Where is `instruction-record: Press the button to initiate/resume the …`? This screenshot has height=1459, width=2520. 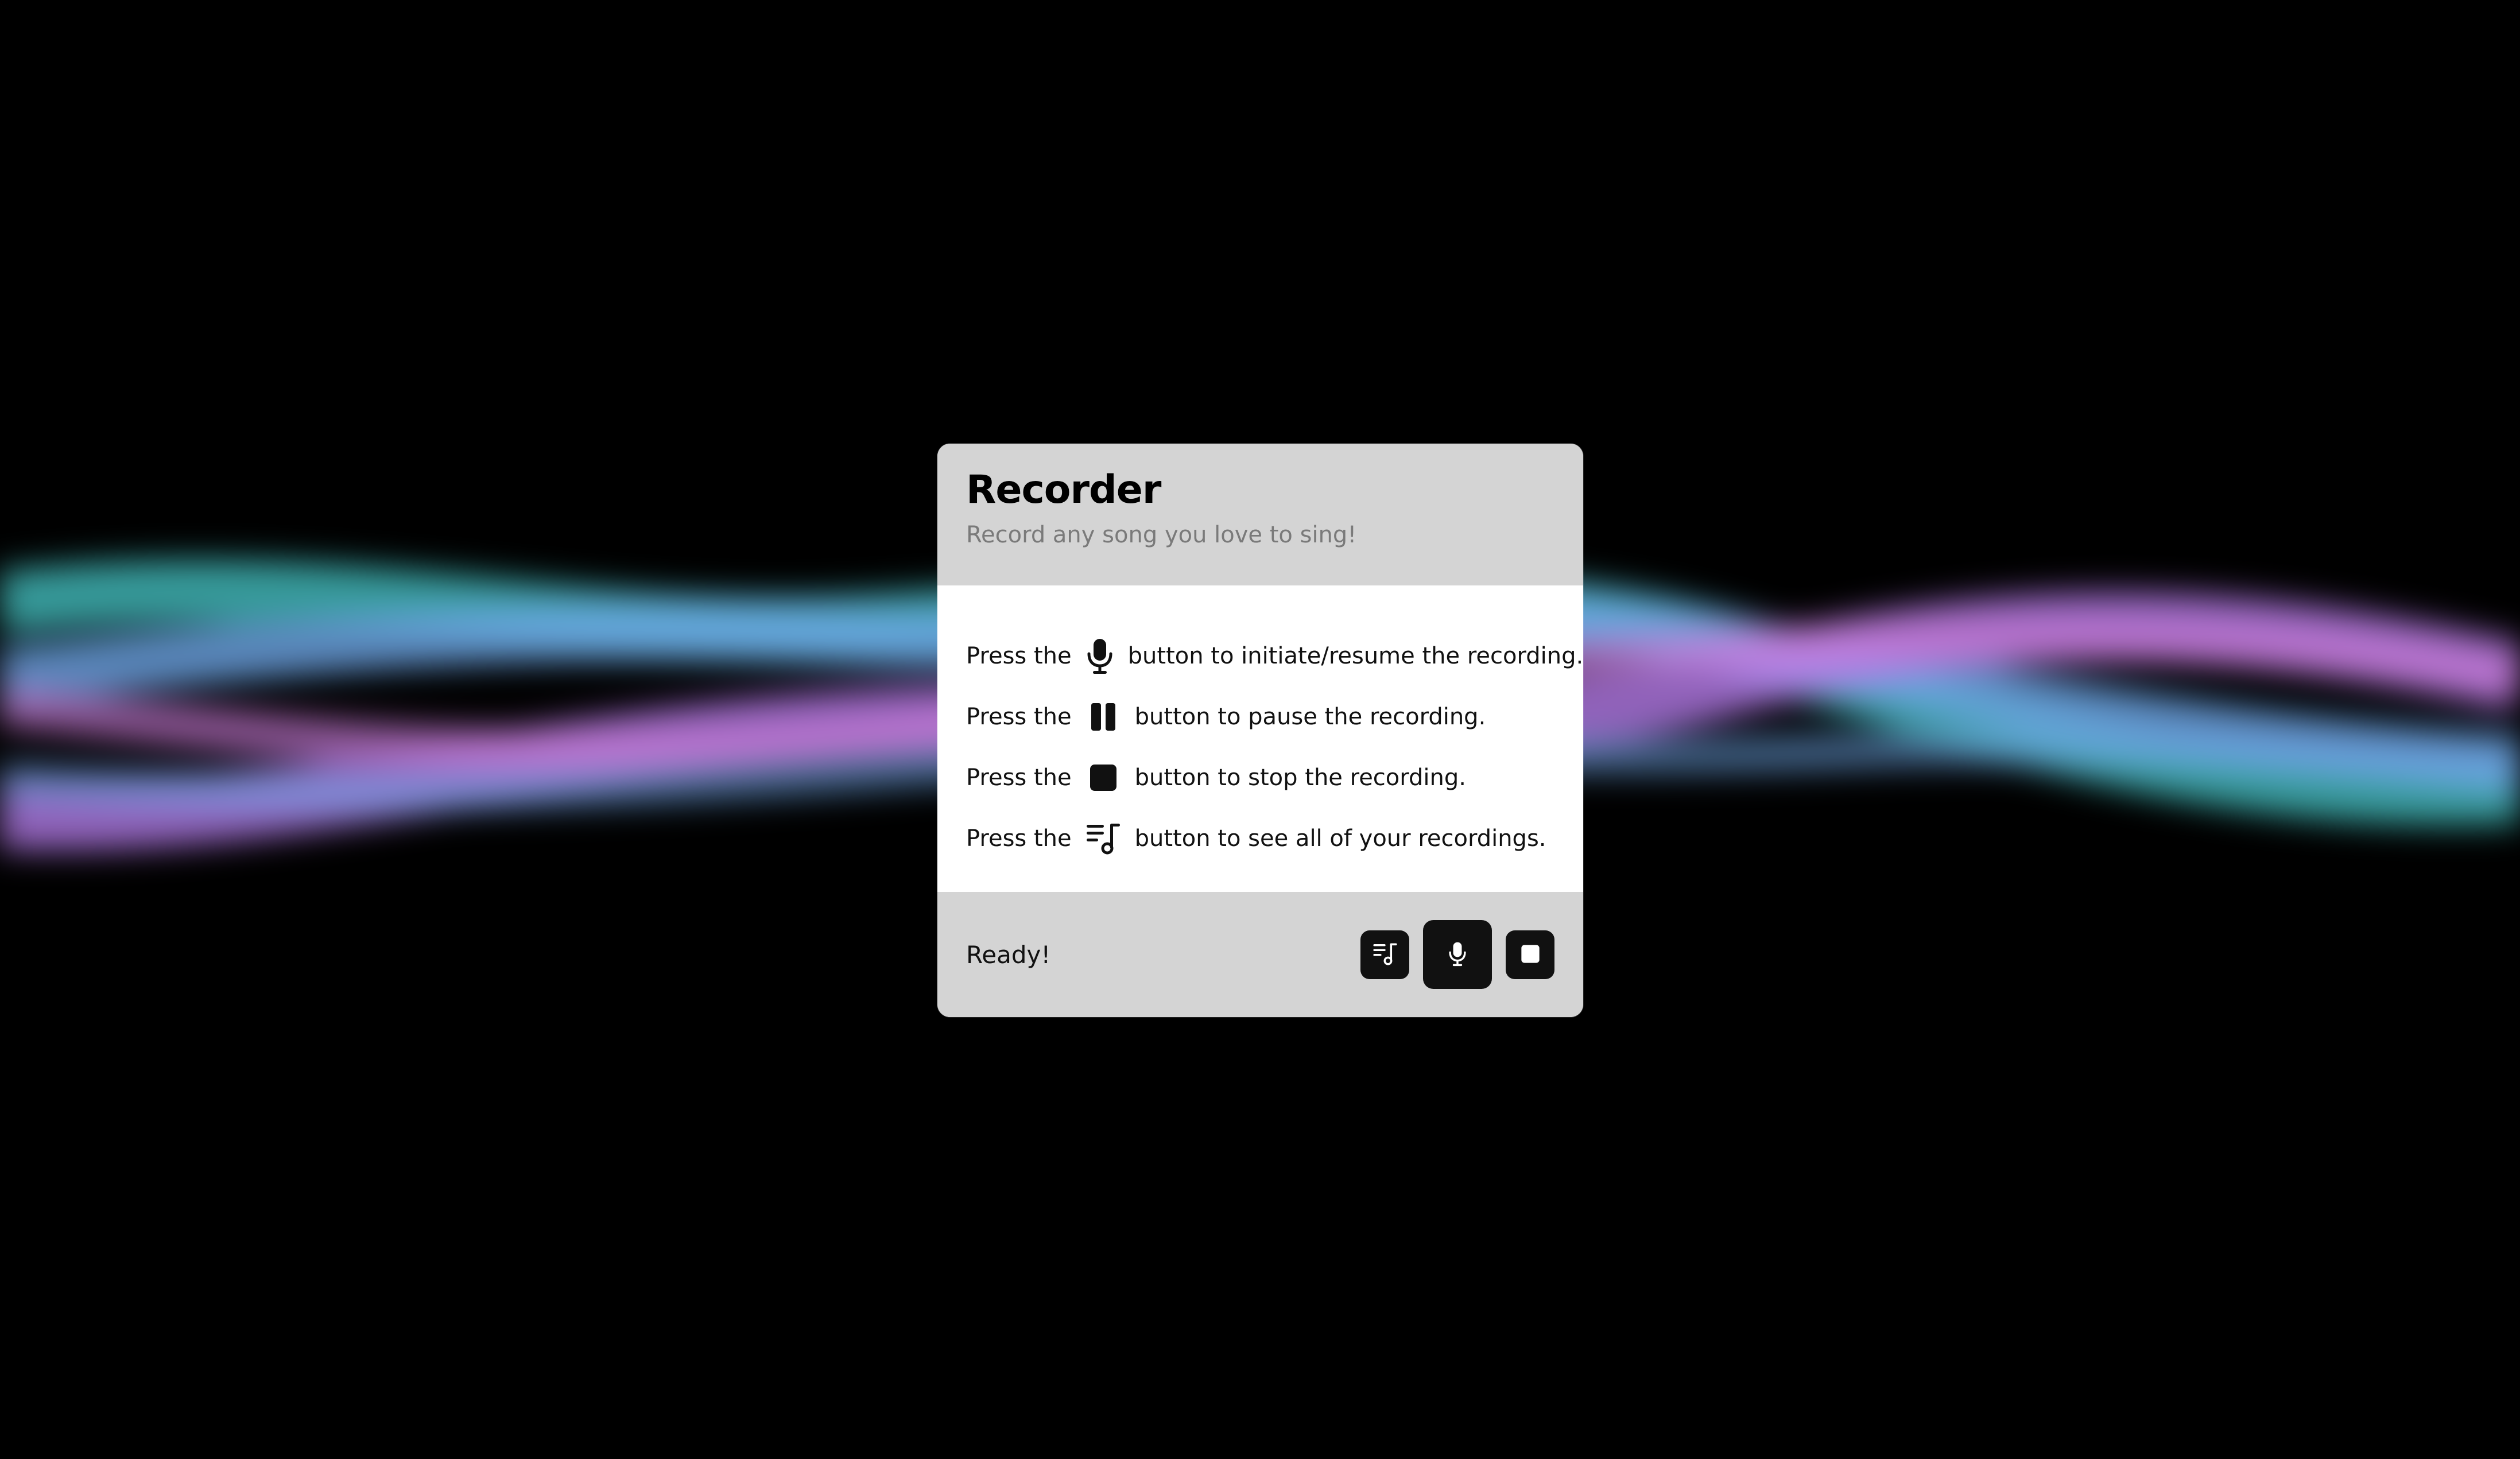
instruction-record: Press the button to initiate/resume the … is located at coordinates (1274, 656).